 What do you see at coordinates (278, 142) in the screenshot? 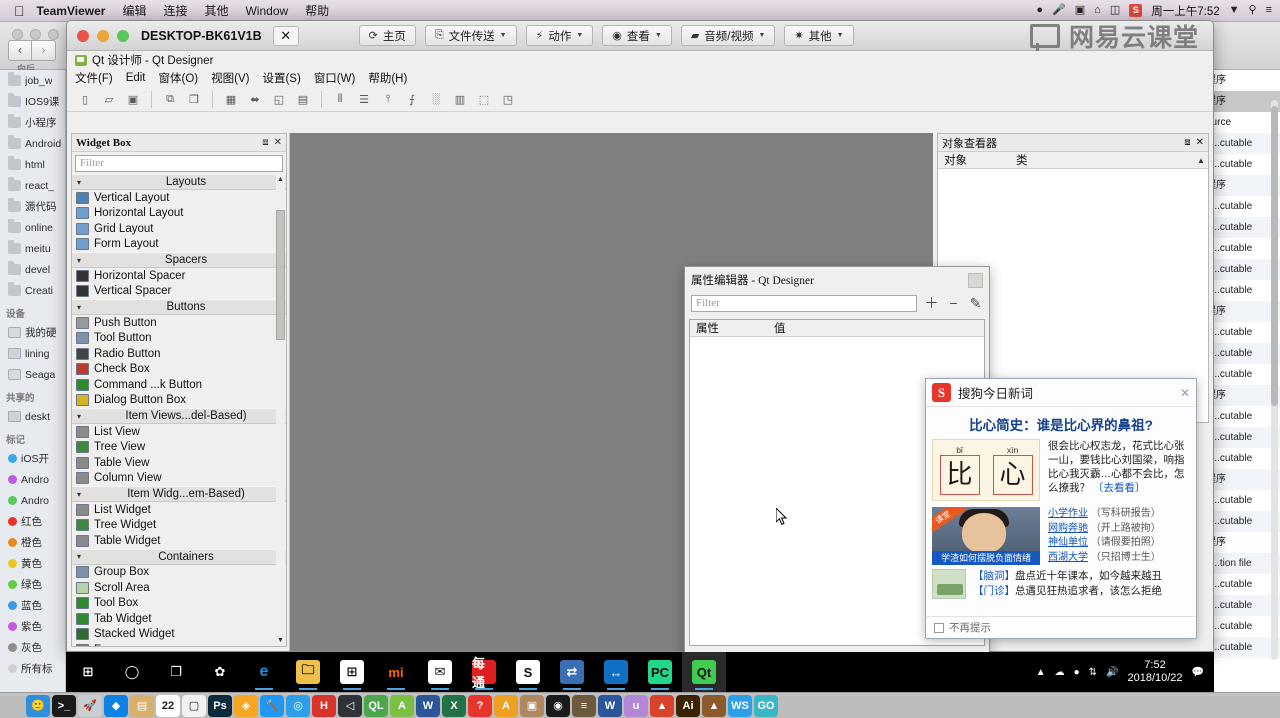
I see `close-icon: ✕` at bounding box center [278, 142].